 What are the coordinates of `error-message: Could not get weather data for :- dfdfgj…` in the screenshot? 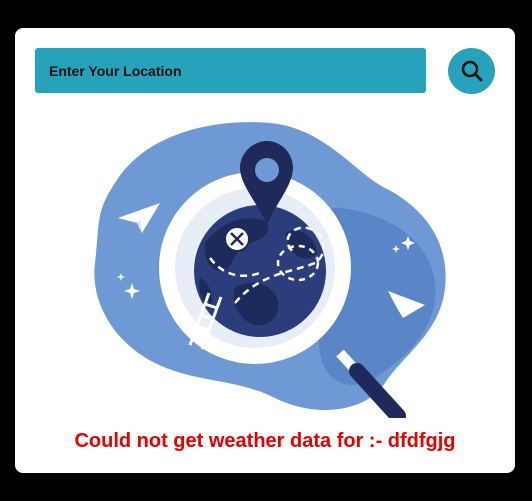 It's located at (265, 441).